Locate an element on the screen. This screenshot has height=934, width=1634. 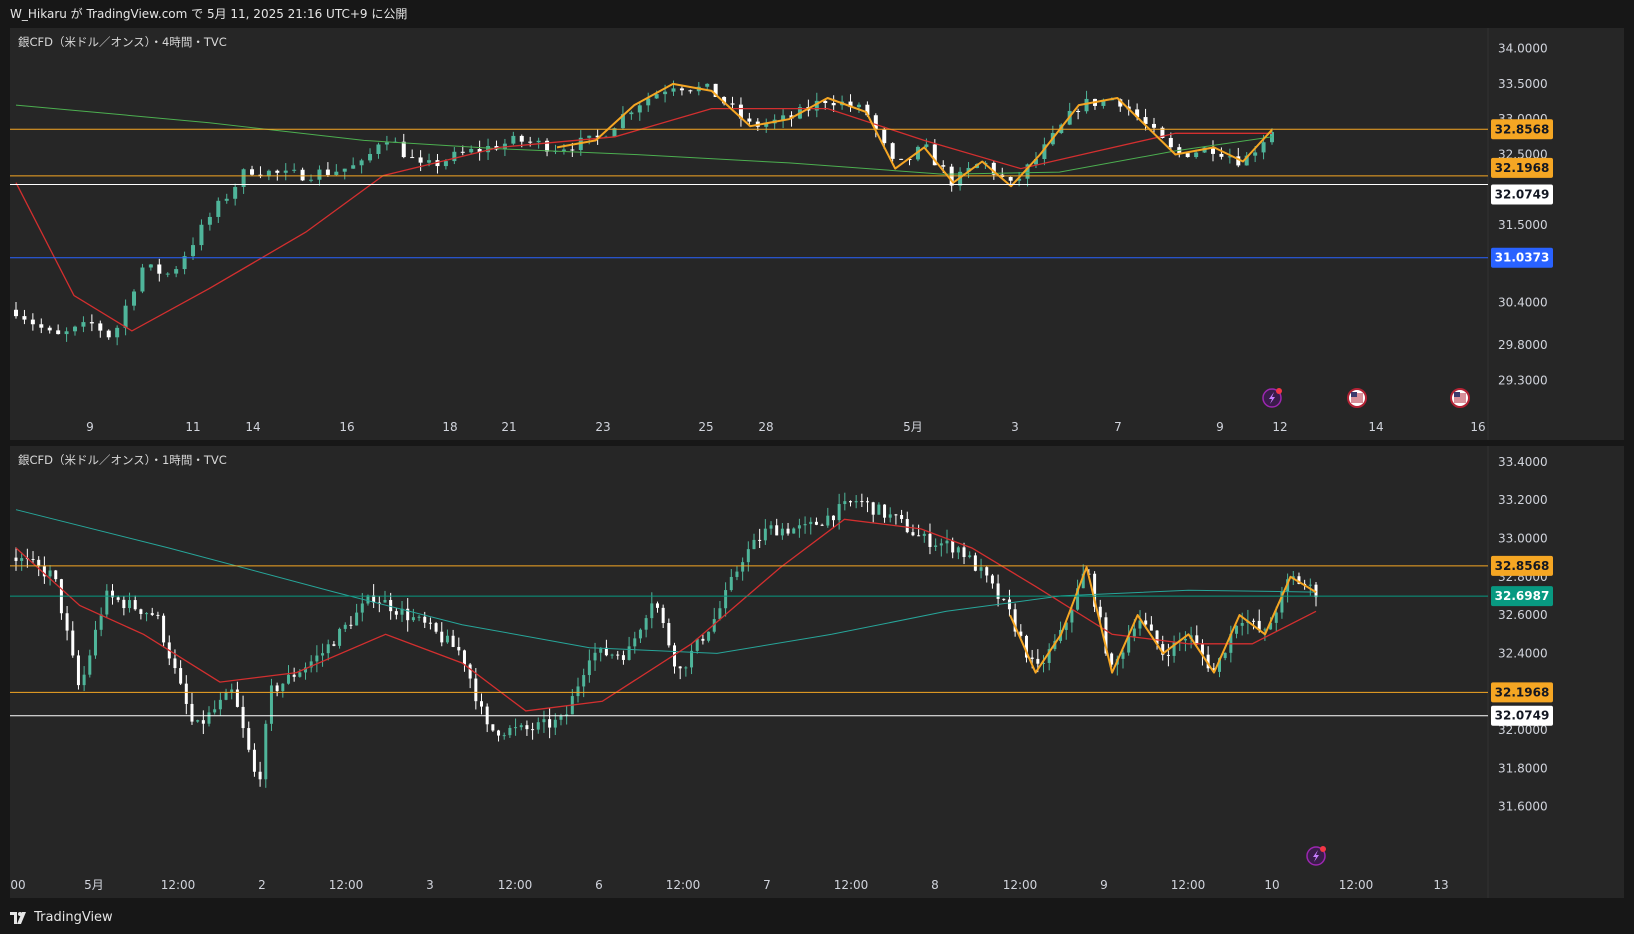
x-tick-label: 10 is located at coordinates (1271, 885).